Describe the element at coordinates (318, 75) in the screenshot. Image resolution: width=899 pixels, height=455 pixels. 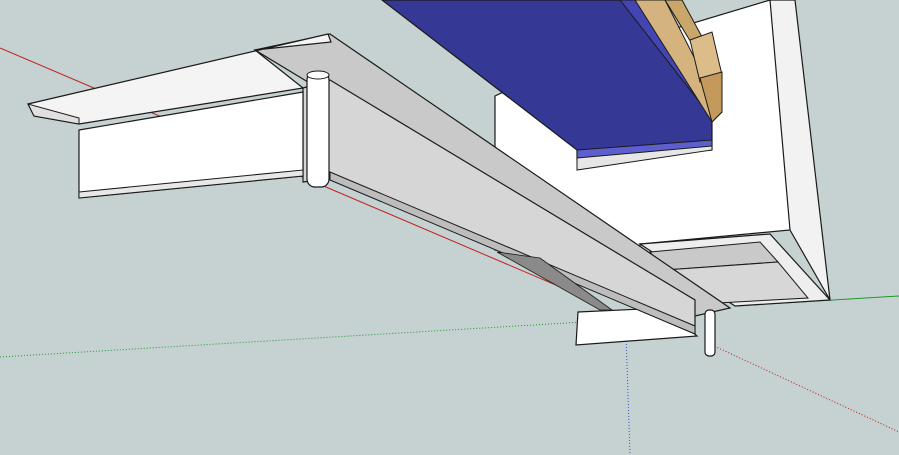
I see `dowel-left-top` at that location.